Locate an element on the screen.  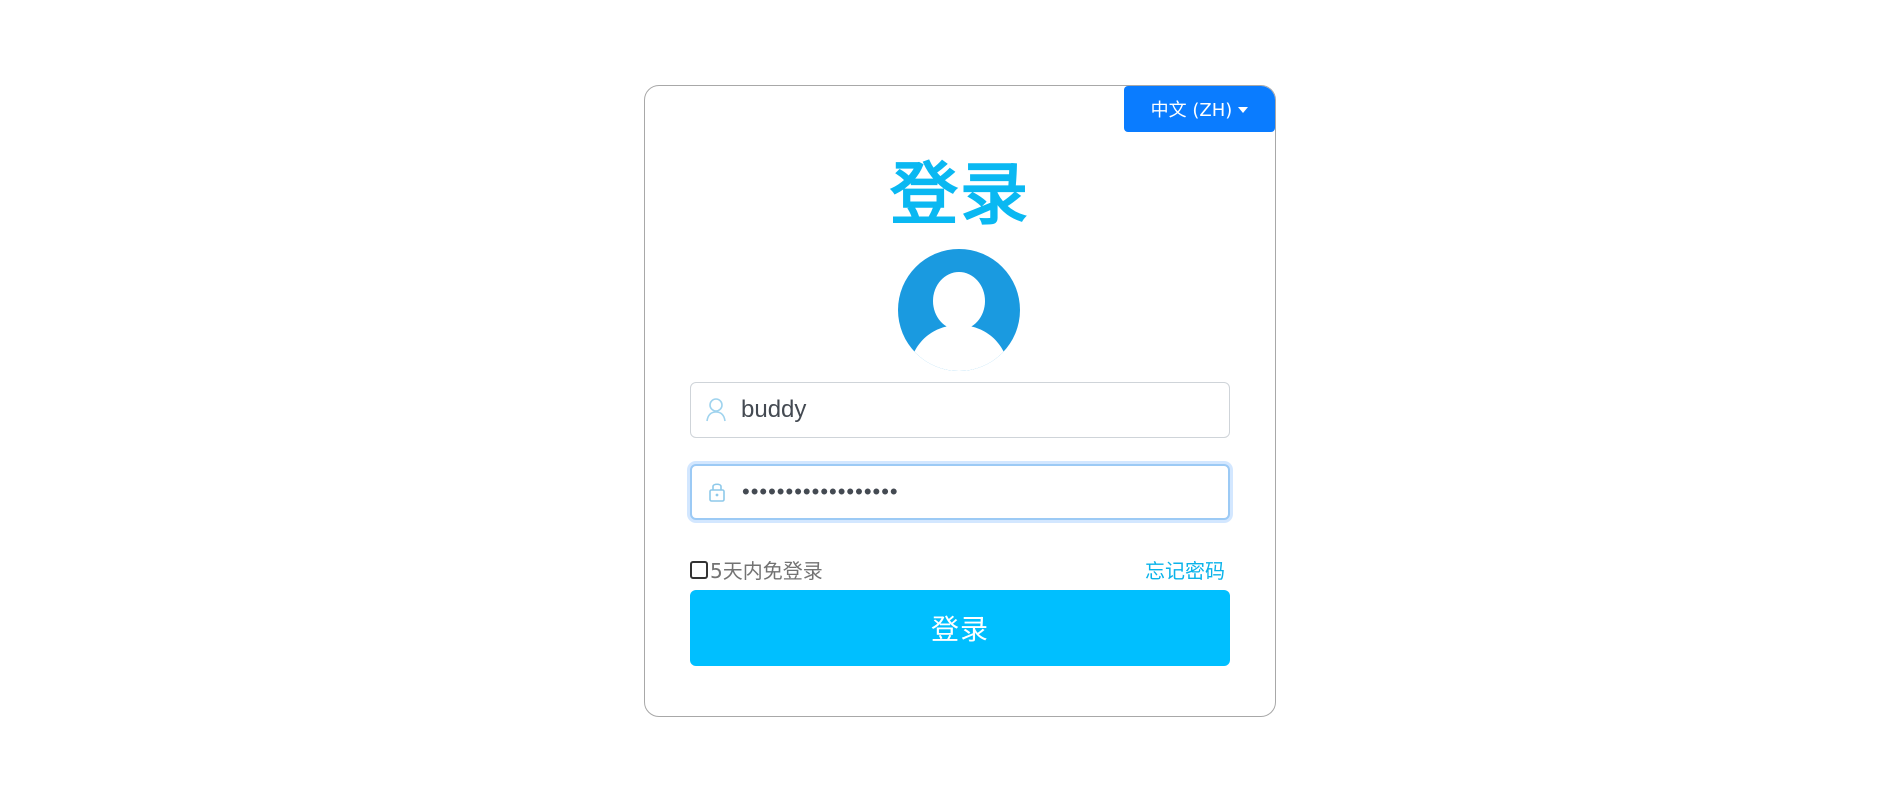
avatar-icon is located at coordinates (959, 310).